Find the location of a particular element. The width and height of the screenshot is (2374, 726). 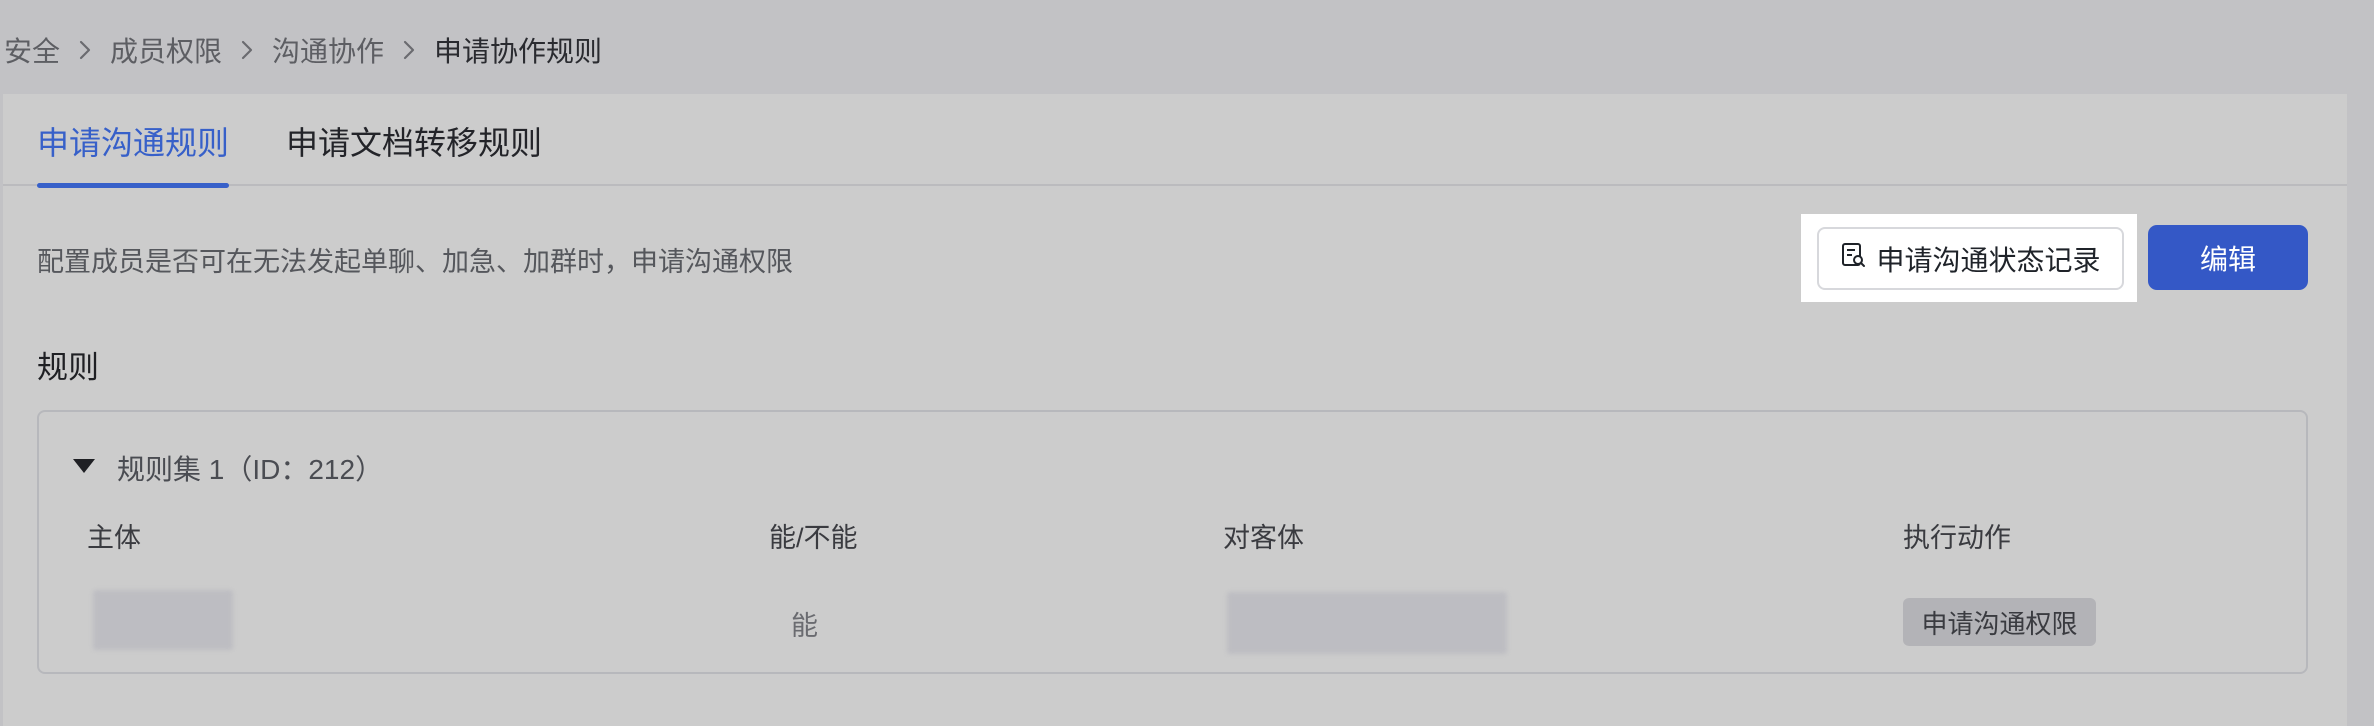

right-gutter is located at coordinates (2360, 410).